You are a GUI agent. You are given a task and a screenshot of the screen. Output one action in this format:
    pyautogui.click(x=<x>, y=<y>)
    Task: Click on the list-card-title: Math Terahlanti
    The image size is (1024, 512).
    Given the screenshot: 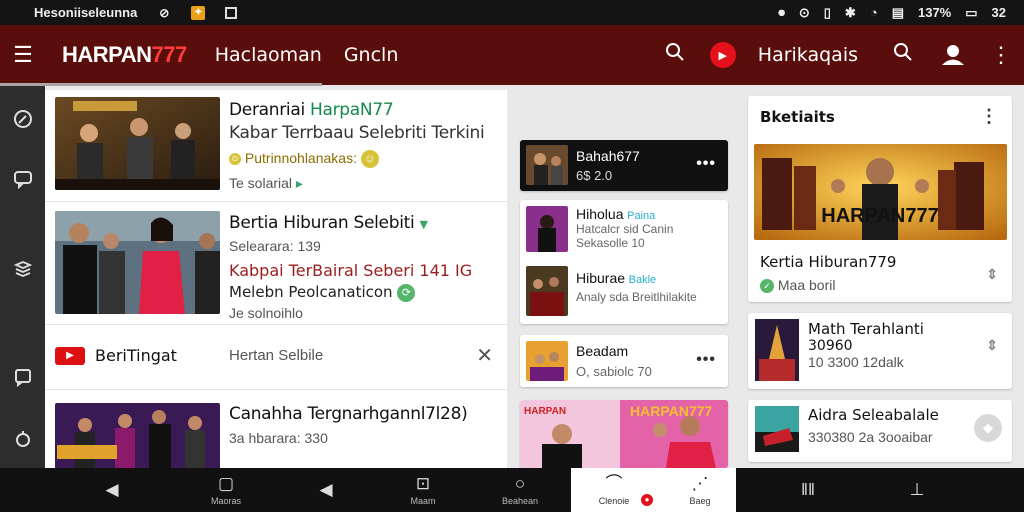 What is the action you would take?
    pyautogui.click(x=866, y=329)
    